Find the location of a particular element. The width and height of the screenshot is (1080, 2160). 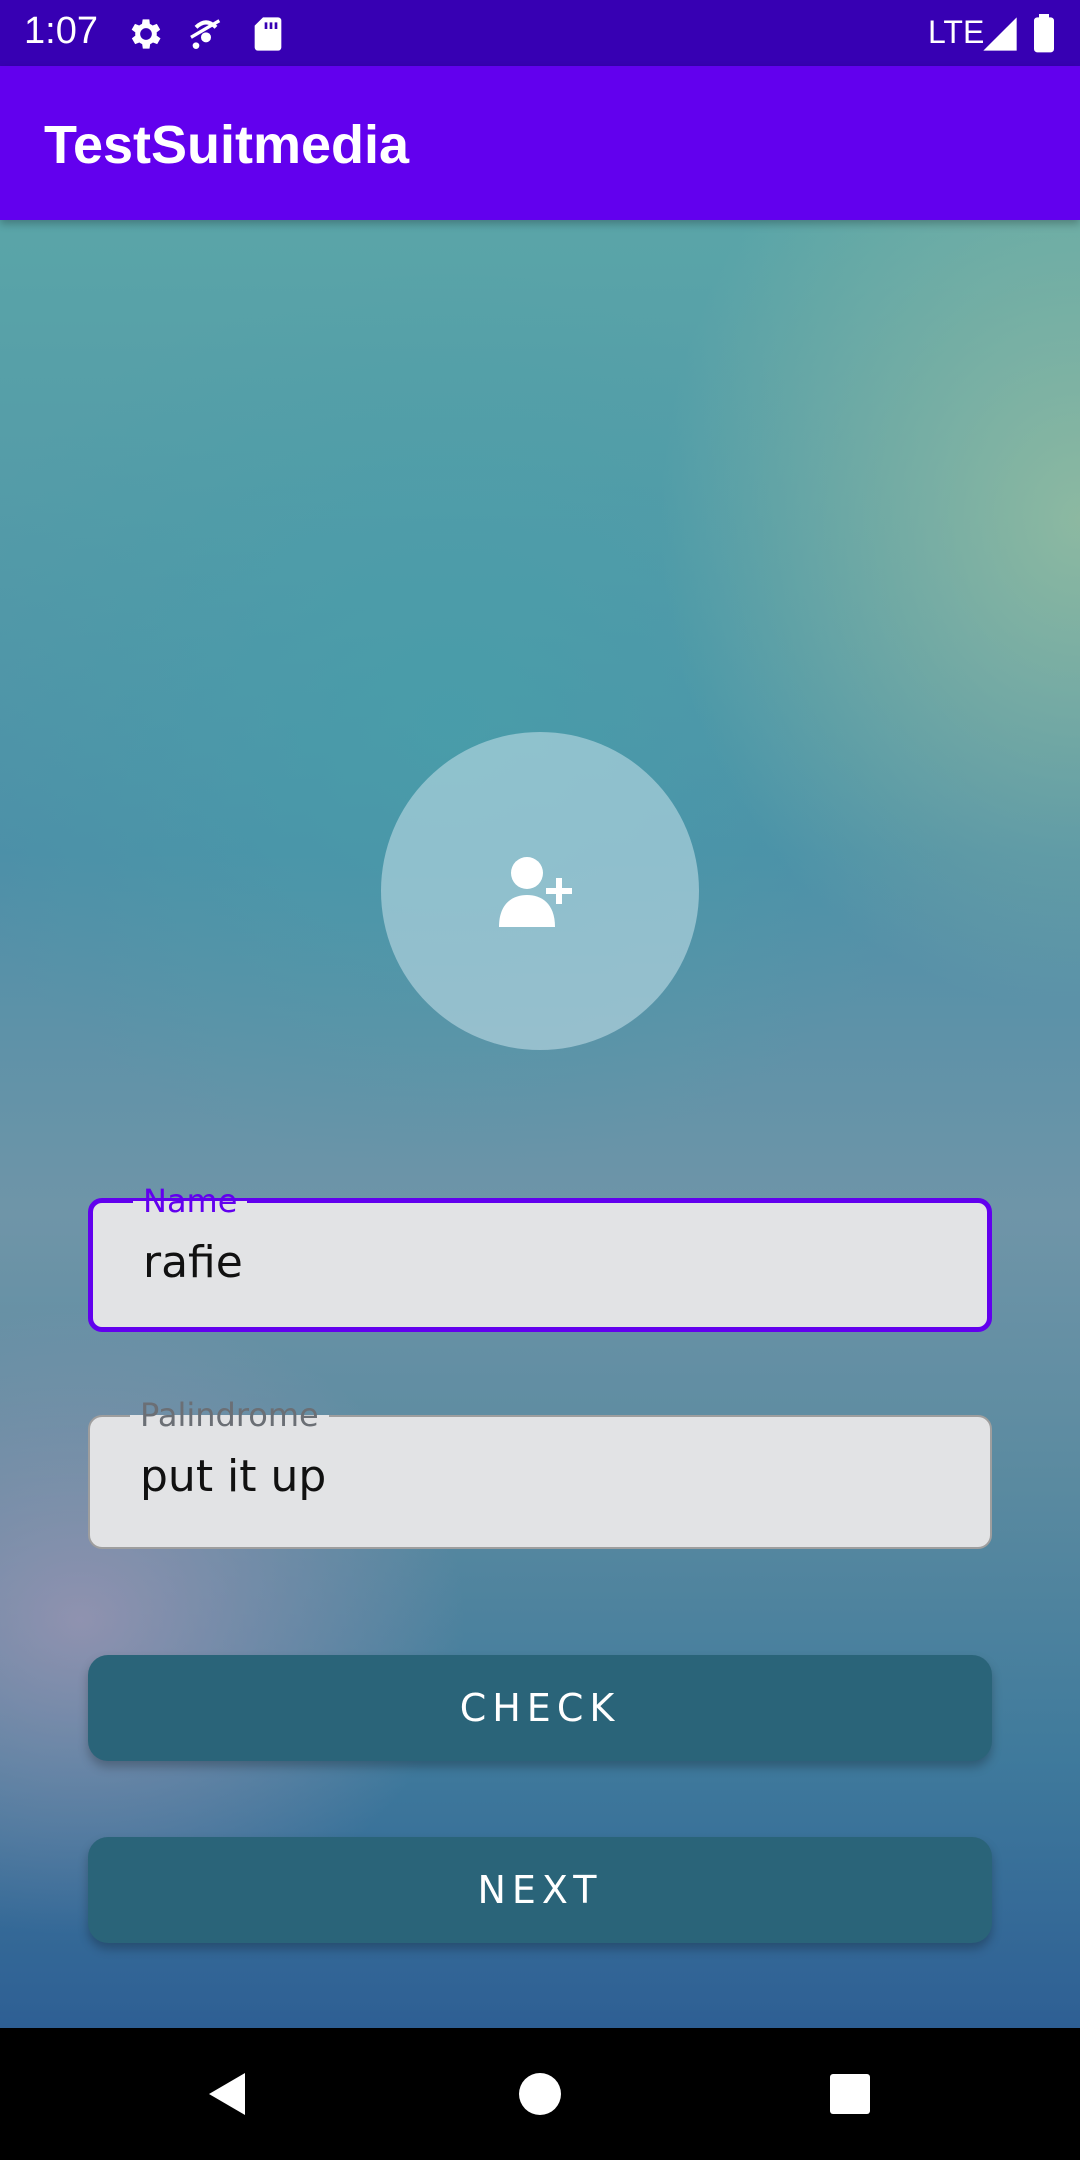

add-person-icon is located at coordinates (540, 891).